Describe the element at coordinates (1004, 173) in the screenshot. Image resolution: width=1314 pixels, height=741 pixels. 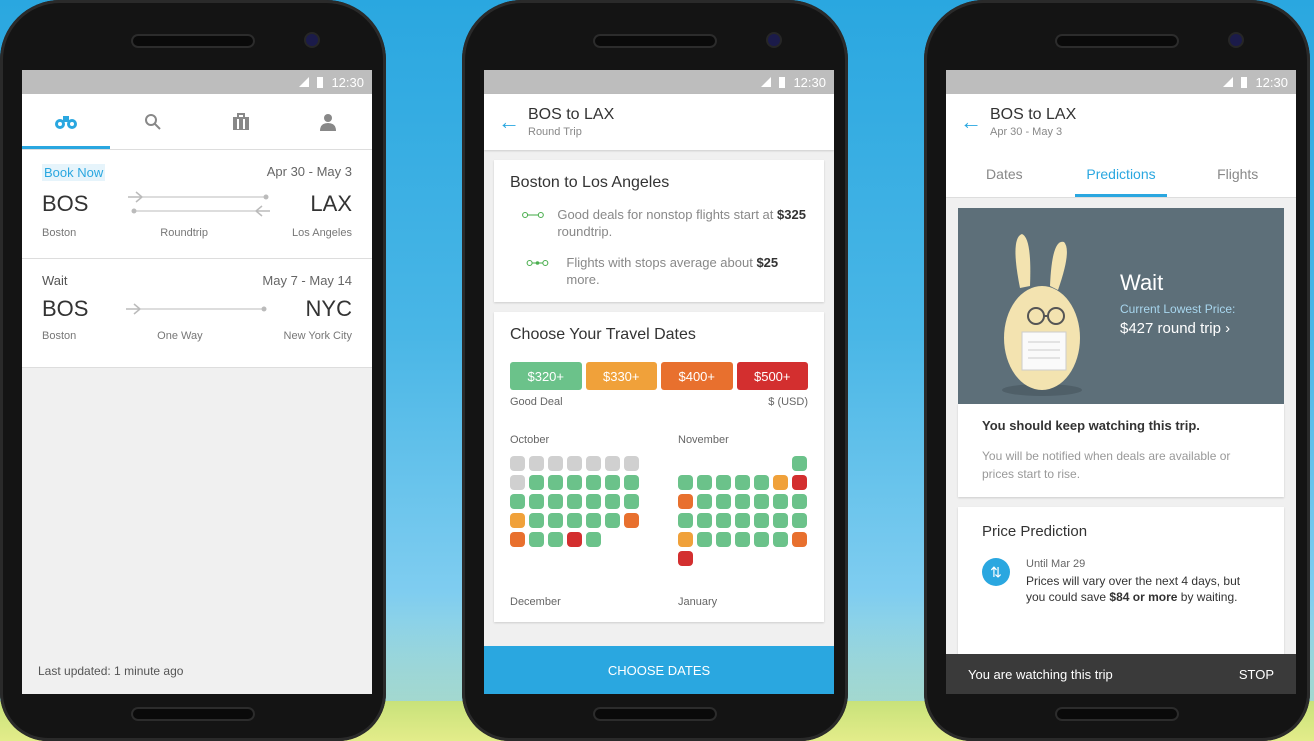
I see `tab-dates: Dates` at that location.